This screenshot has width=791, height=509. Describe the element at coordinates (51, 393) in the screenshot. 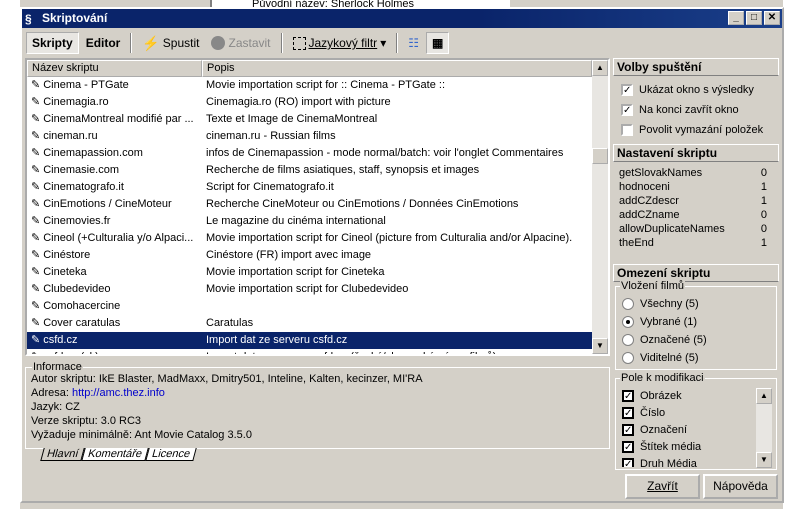

I see `info-address-label: Adresa:` at that location.